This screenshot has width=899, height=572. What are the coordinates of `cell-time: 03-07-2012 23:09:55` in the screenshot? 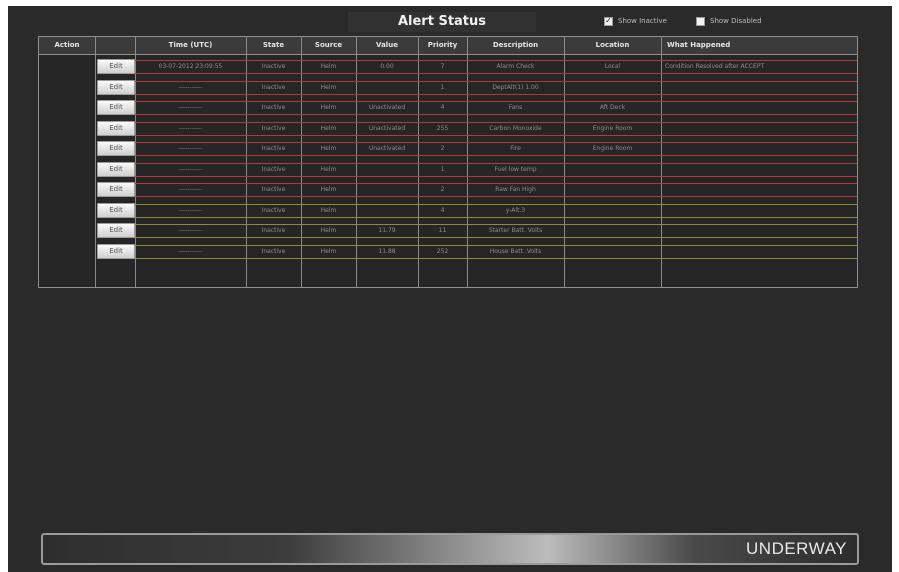 It's located at (190, 66).